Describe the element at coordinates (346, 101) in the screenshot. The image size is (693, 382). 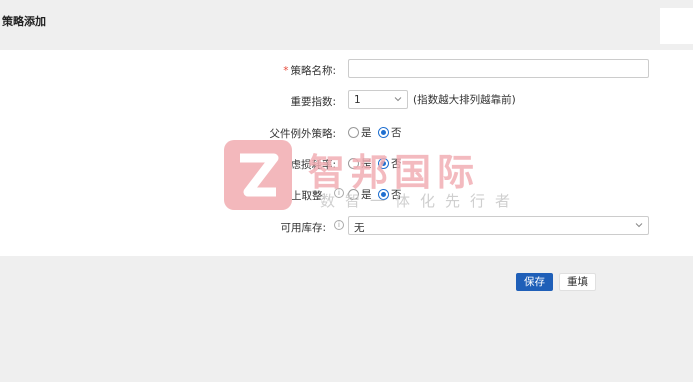
I see `importance-row: 重要指数: 1 (指数越大排列越靠前)` at that location.